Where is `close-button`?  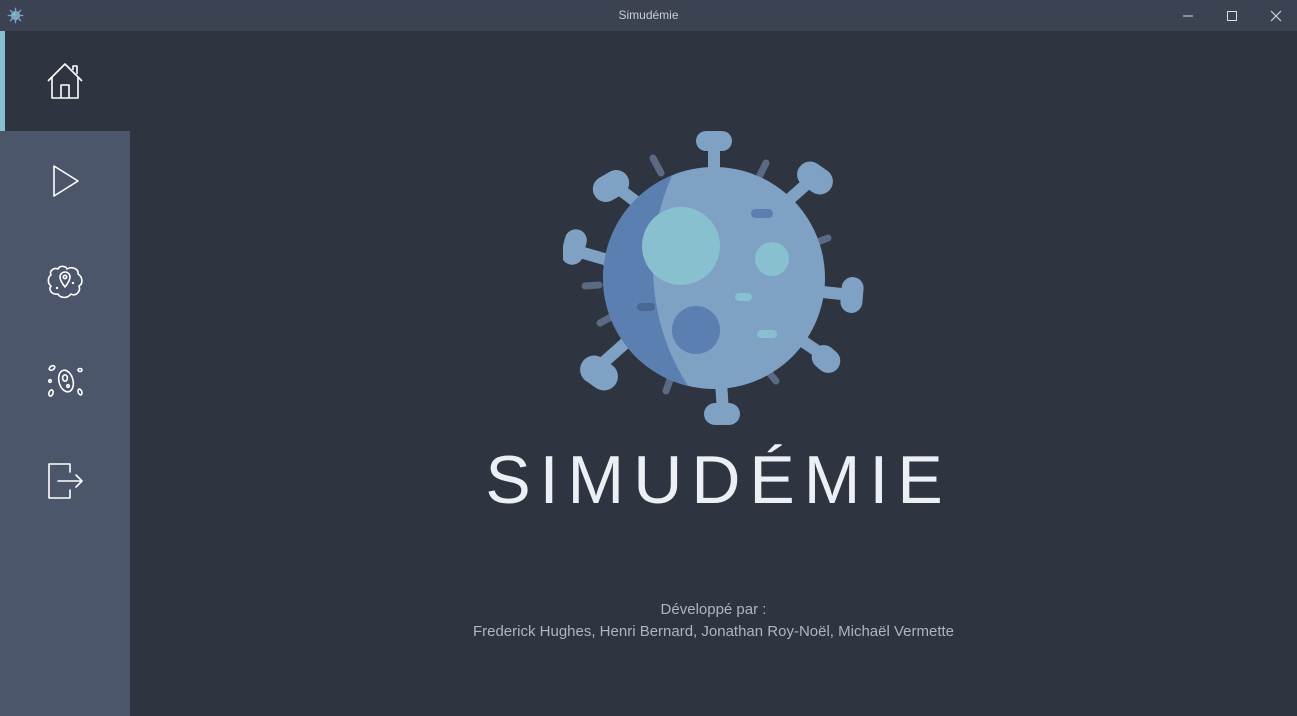 close-button is located at coordinates (1275, 15).